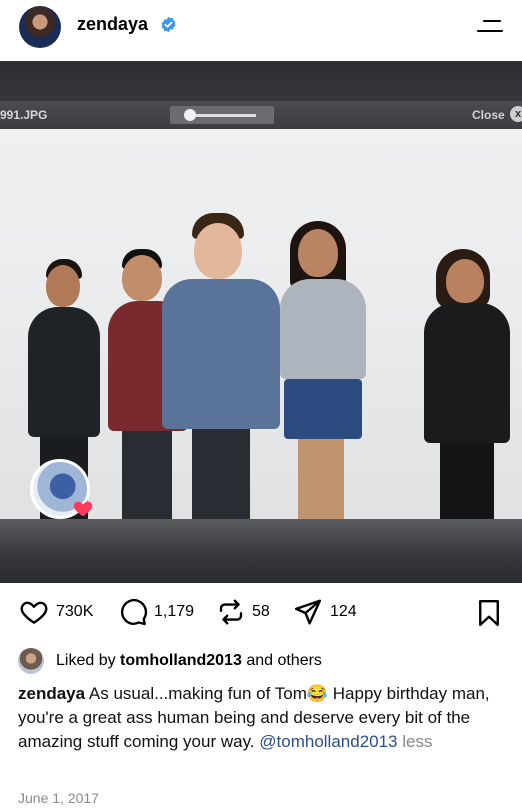  What do you see at coordinates (284, 661) in the screenshot?
I see `liked-by-suffix: and others` at bounding box center [284, 661].